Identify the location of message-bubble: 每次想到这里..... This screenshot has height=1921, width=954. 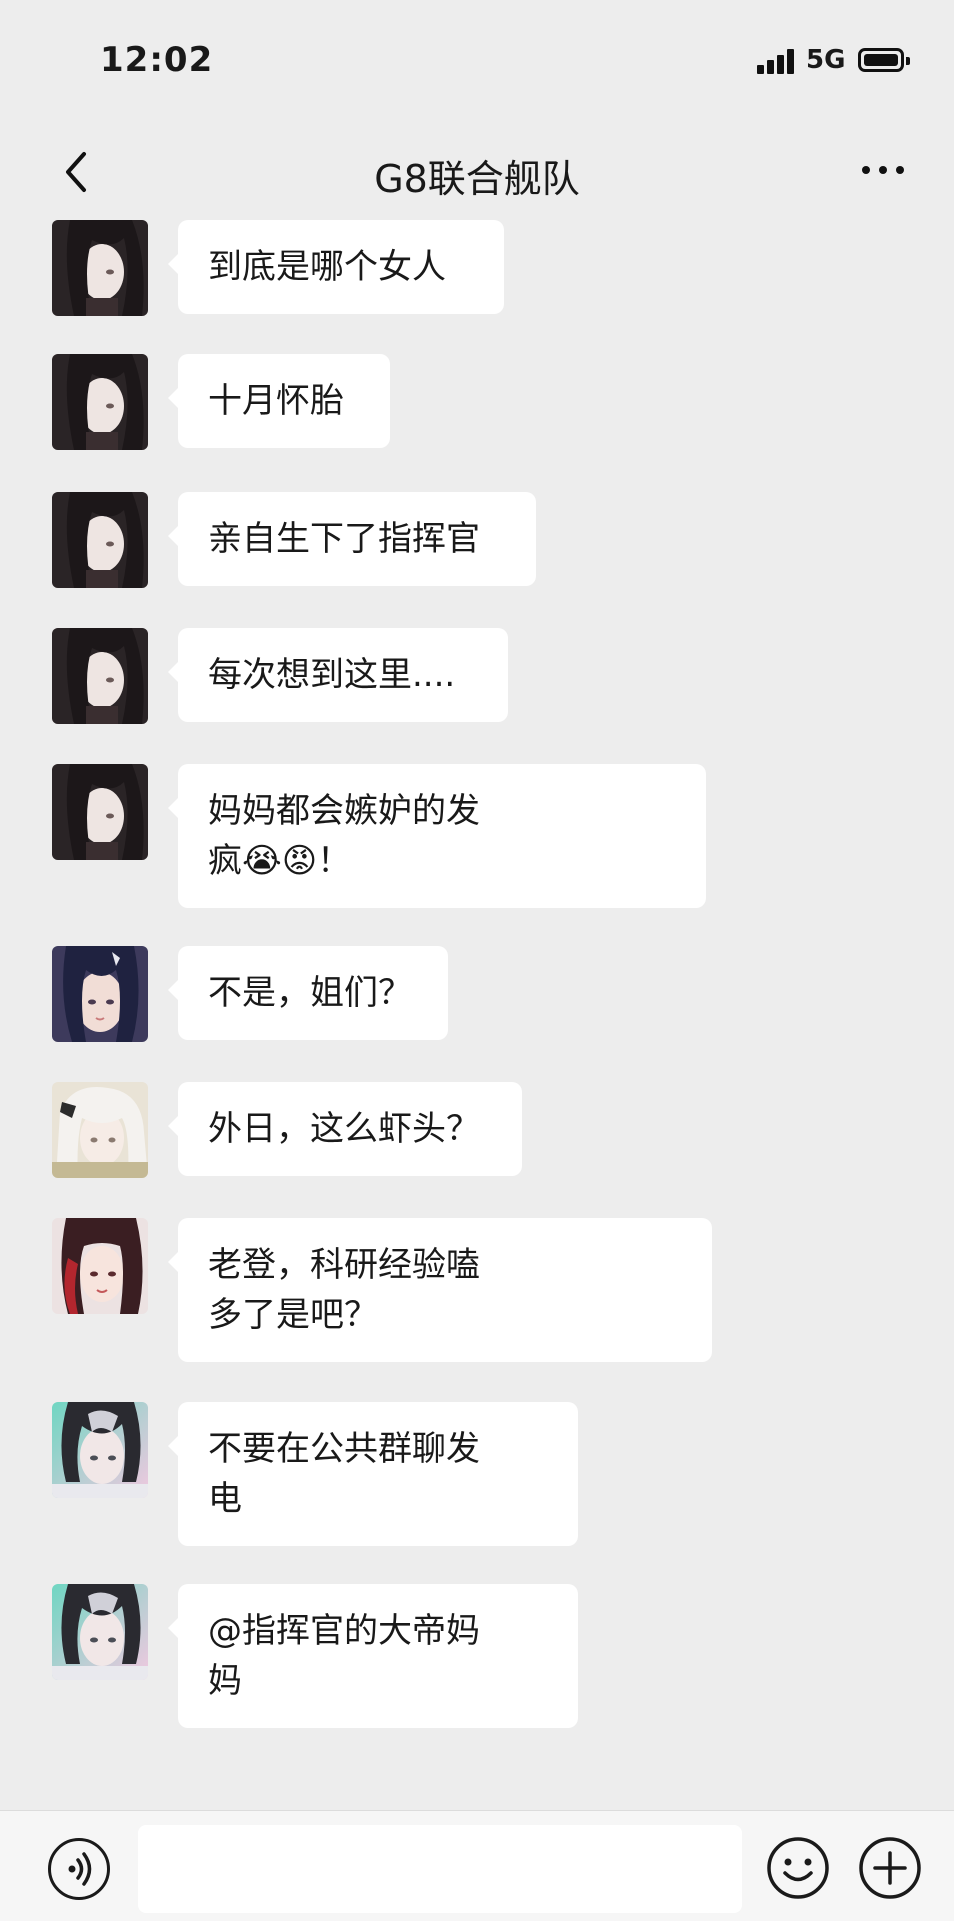
(338, 675).